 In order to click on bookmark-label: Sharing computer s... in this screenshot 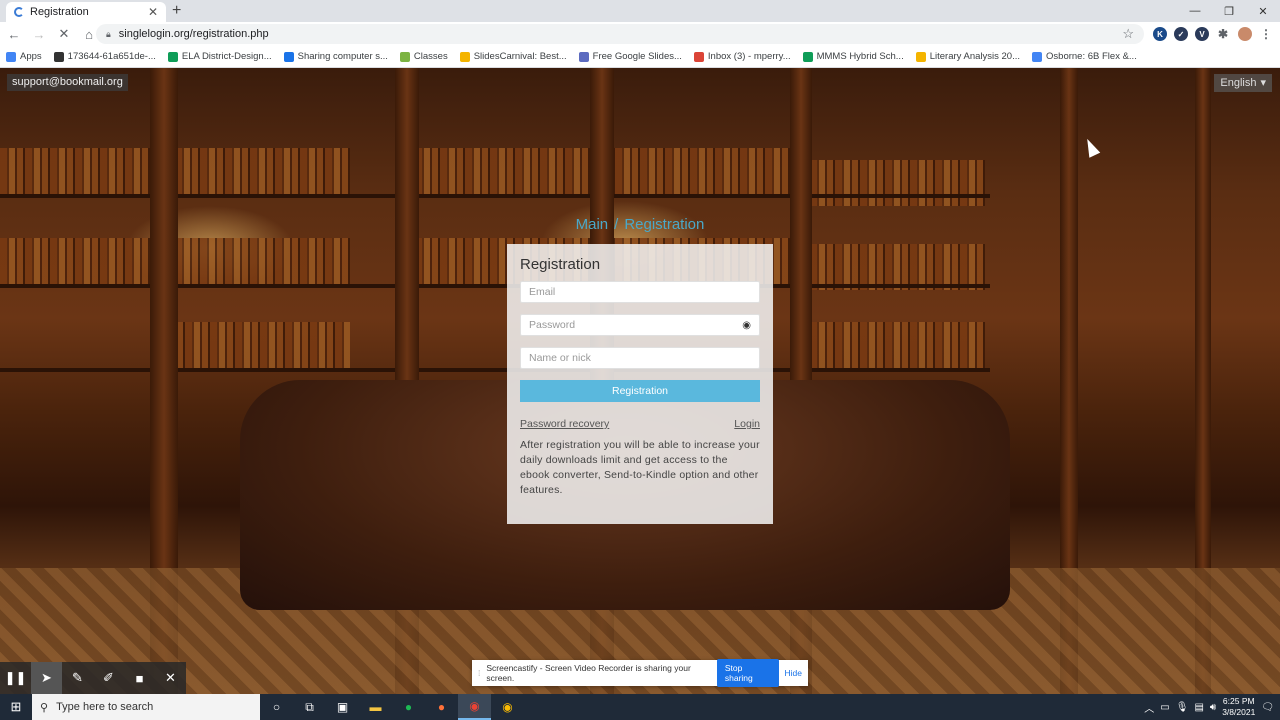, I will do `click(342, 56)`.